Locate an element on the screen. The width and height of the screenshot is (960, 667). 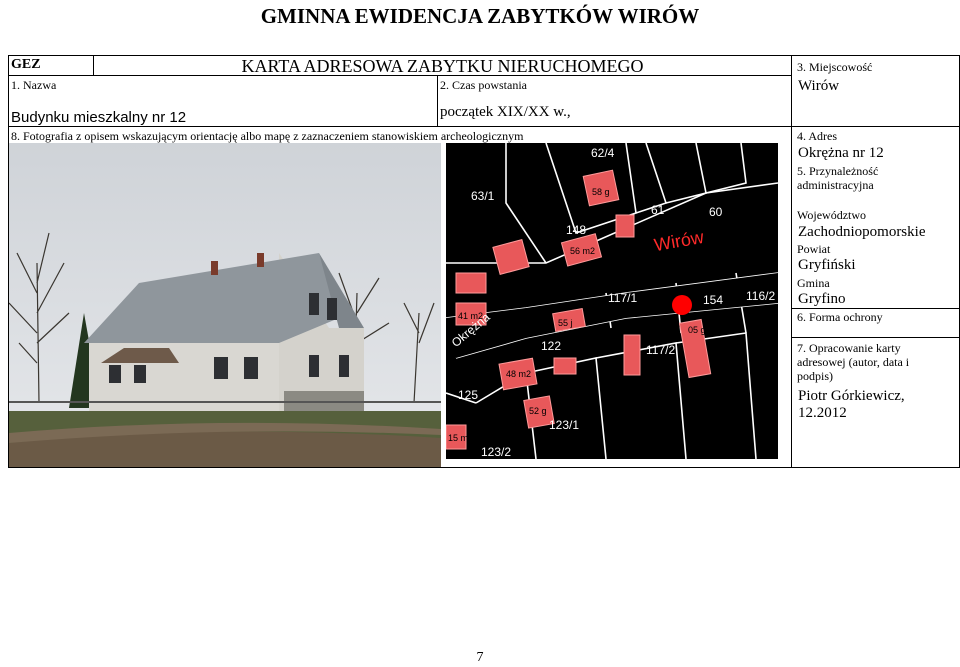
gez-label: GEZ is located at coordinates (26, 64).